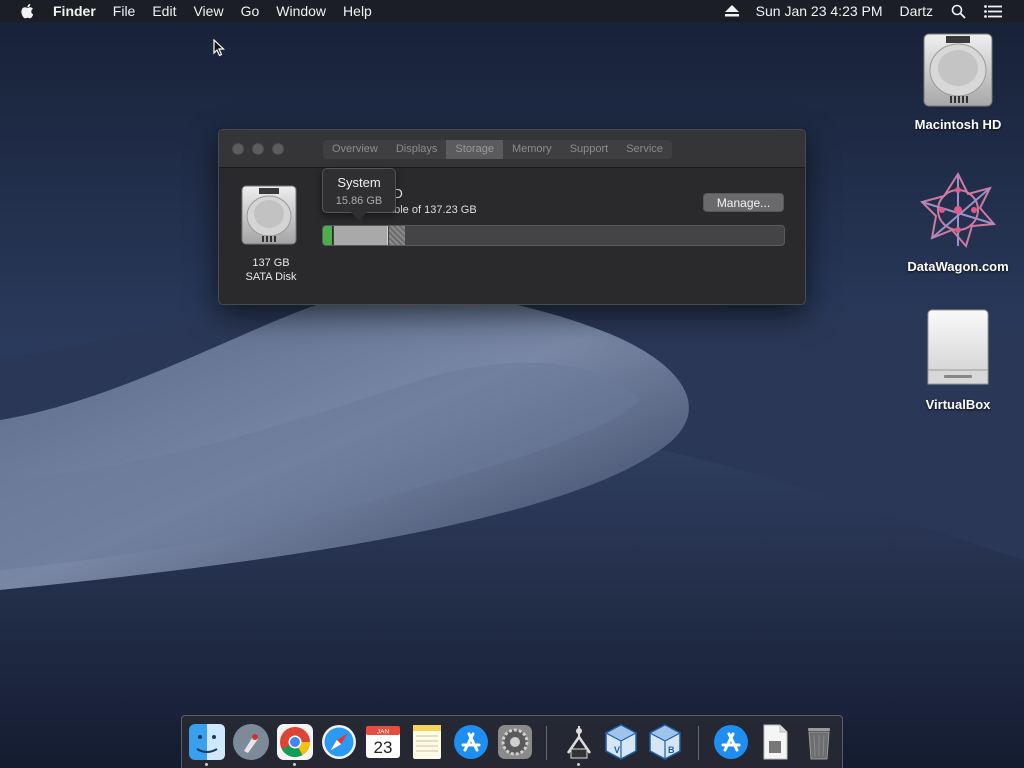  Describe the element at coordinates (958, 266) in the screenshot. I see `desktop-icon-label: DataWagon.com` at that location.